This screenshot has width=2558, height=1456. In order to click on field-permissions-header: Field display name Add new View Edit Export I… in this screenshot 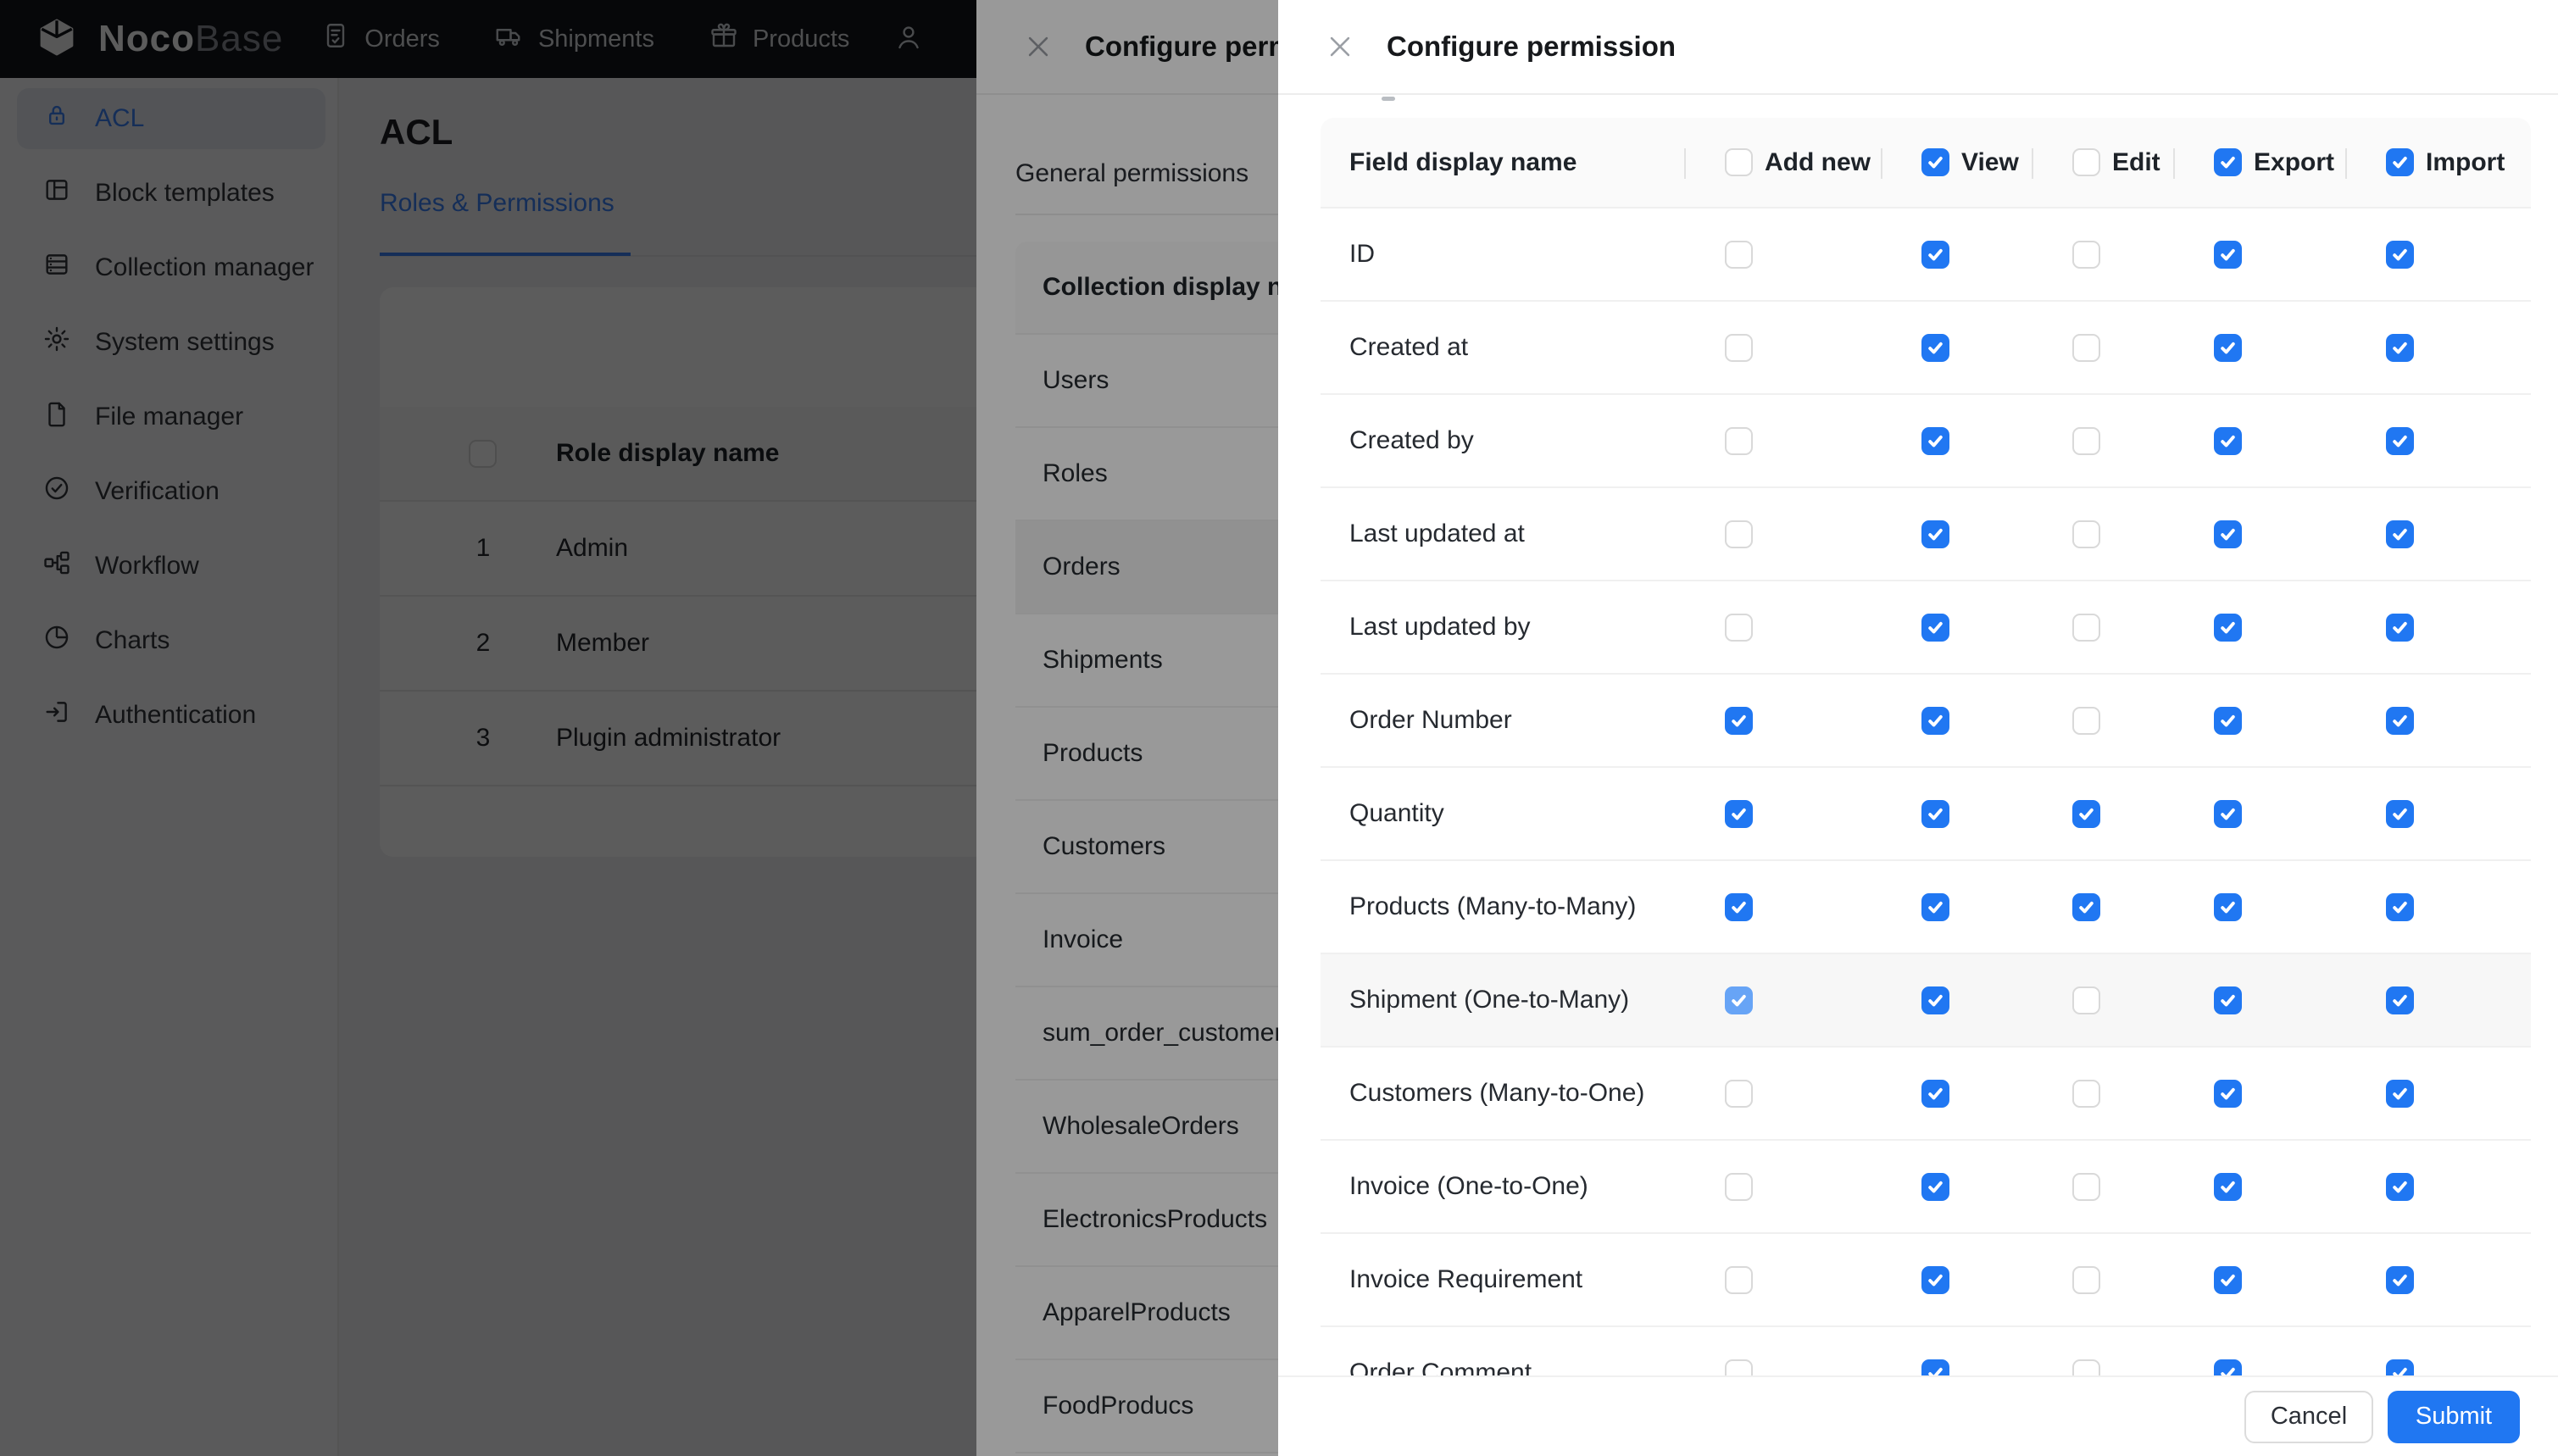, I will do `click(1926, 163)`.